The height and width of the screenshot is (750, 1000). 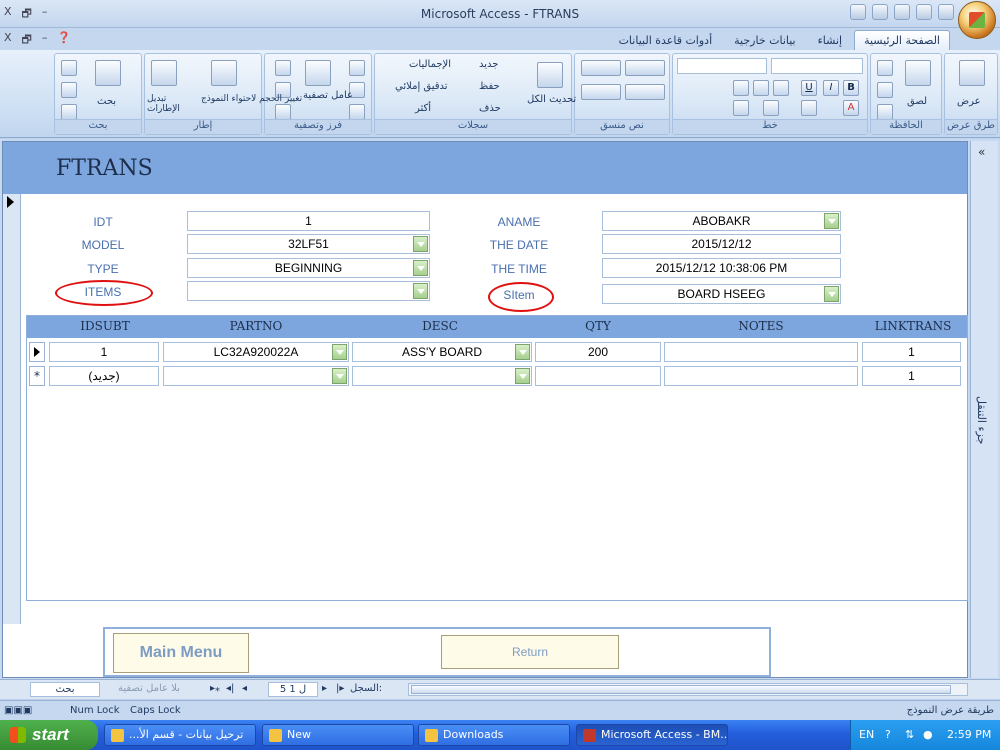 I want to click on nav-previous-icon: ▸, so click(x=324, y=688).